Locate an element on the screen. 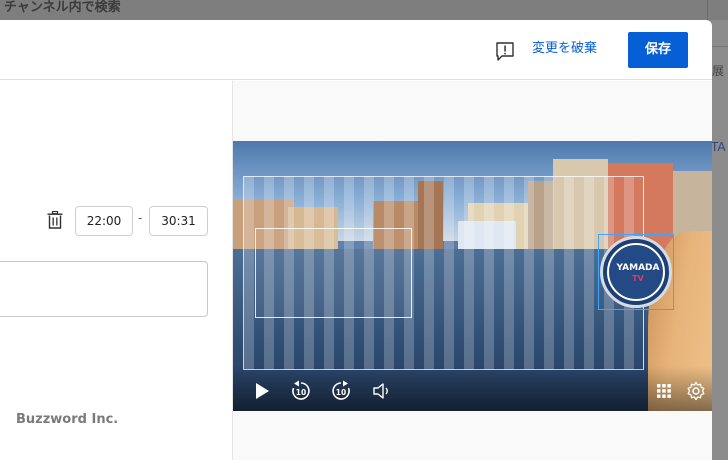 The height and width of the screenshot is (460, 728). end-screen-element-box is located at coordinates (333, 273).